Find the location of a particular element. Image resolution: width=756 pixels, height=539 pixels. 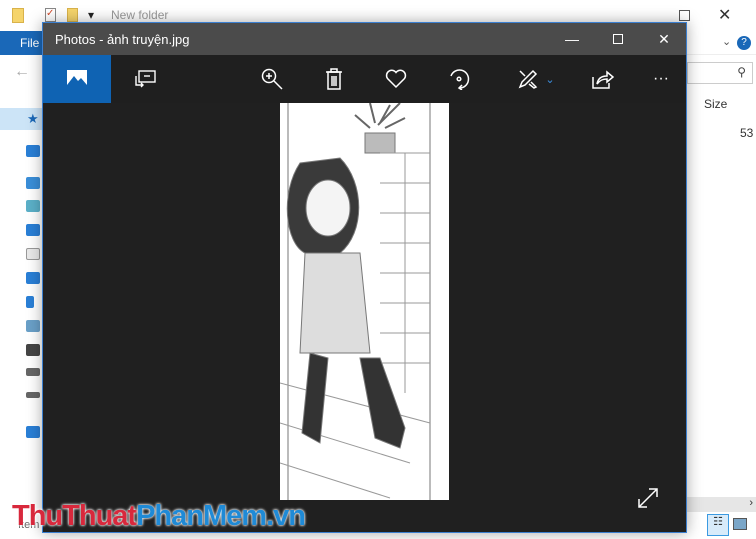

explorer-close-button: ✕ is located at coordinates (724, 15).